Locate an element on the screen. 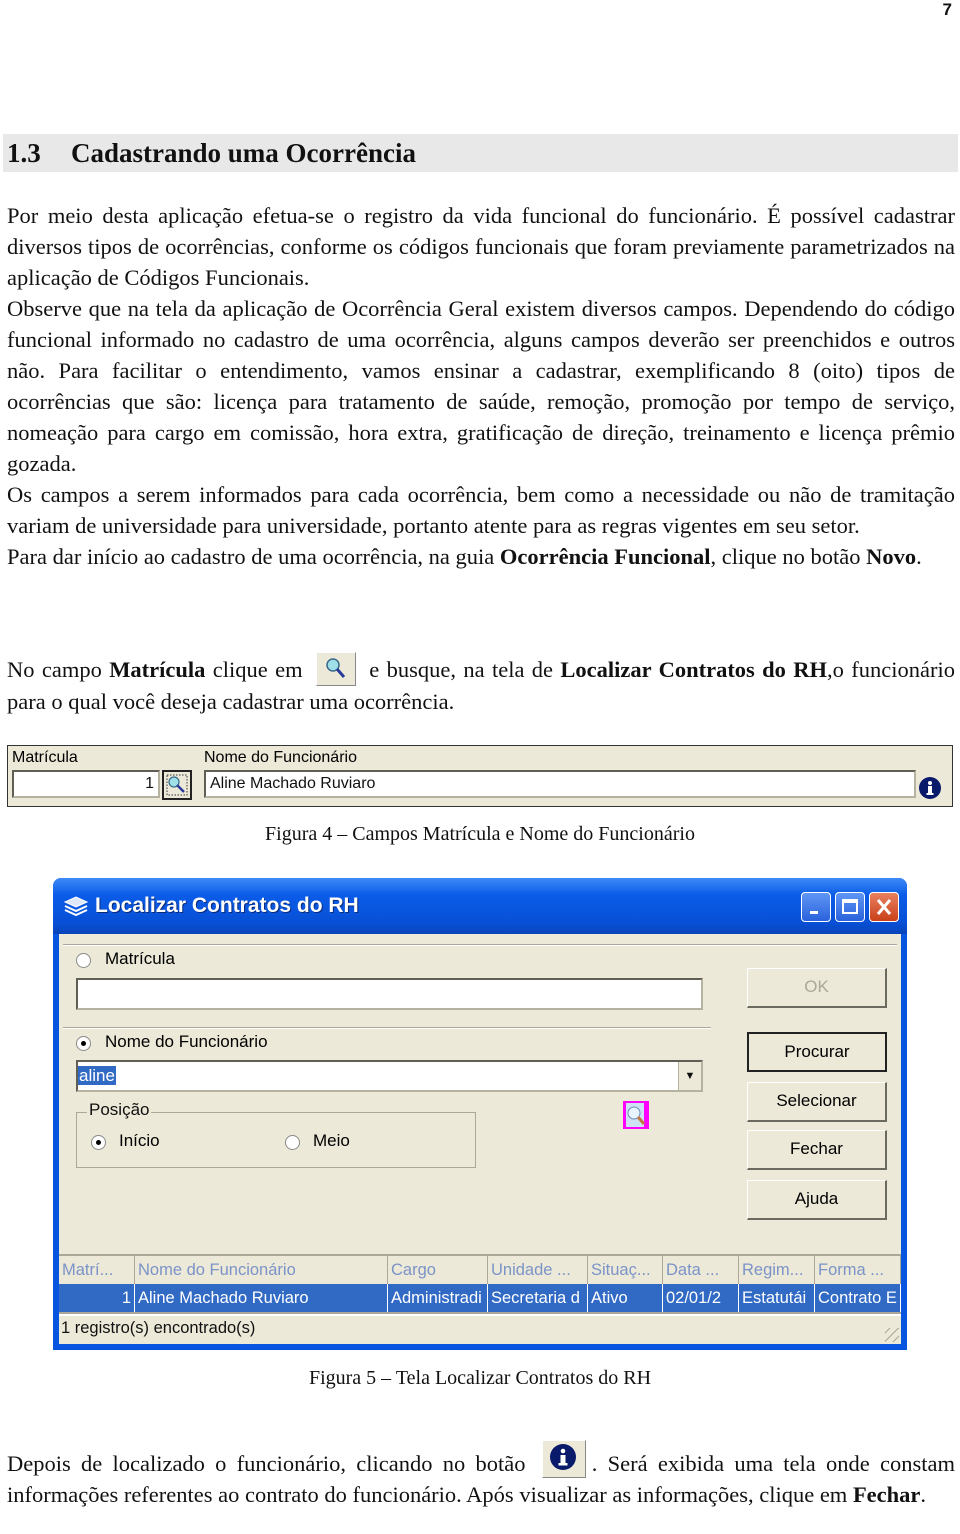  resize-grip is located at coordinates (892, 1335).